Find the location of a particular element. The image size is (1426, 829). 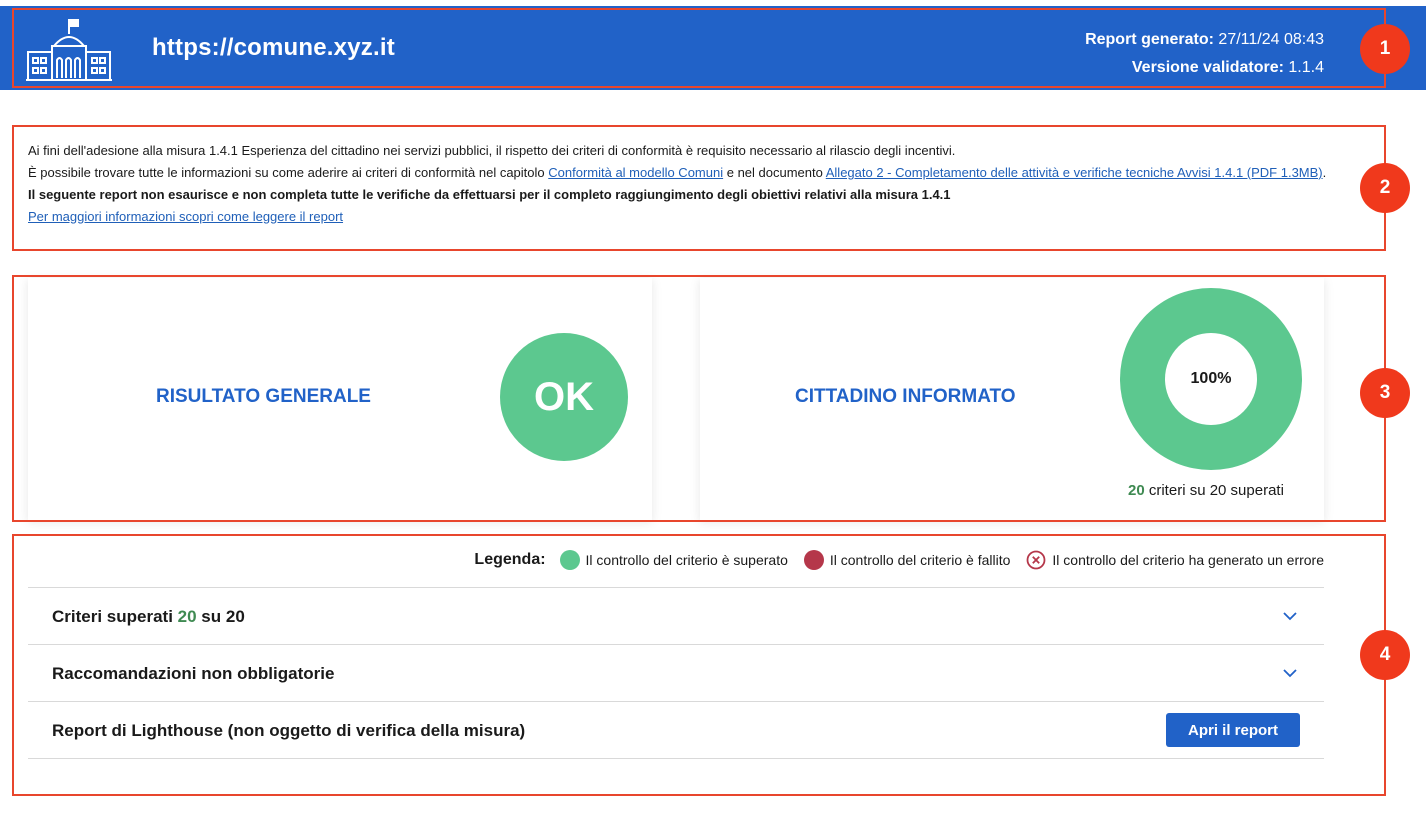

annotation-number-4: 4 is located at coordinates (1385, 655).